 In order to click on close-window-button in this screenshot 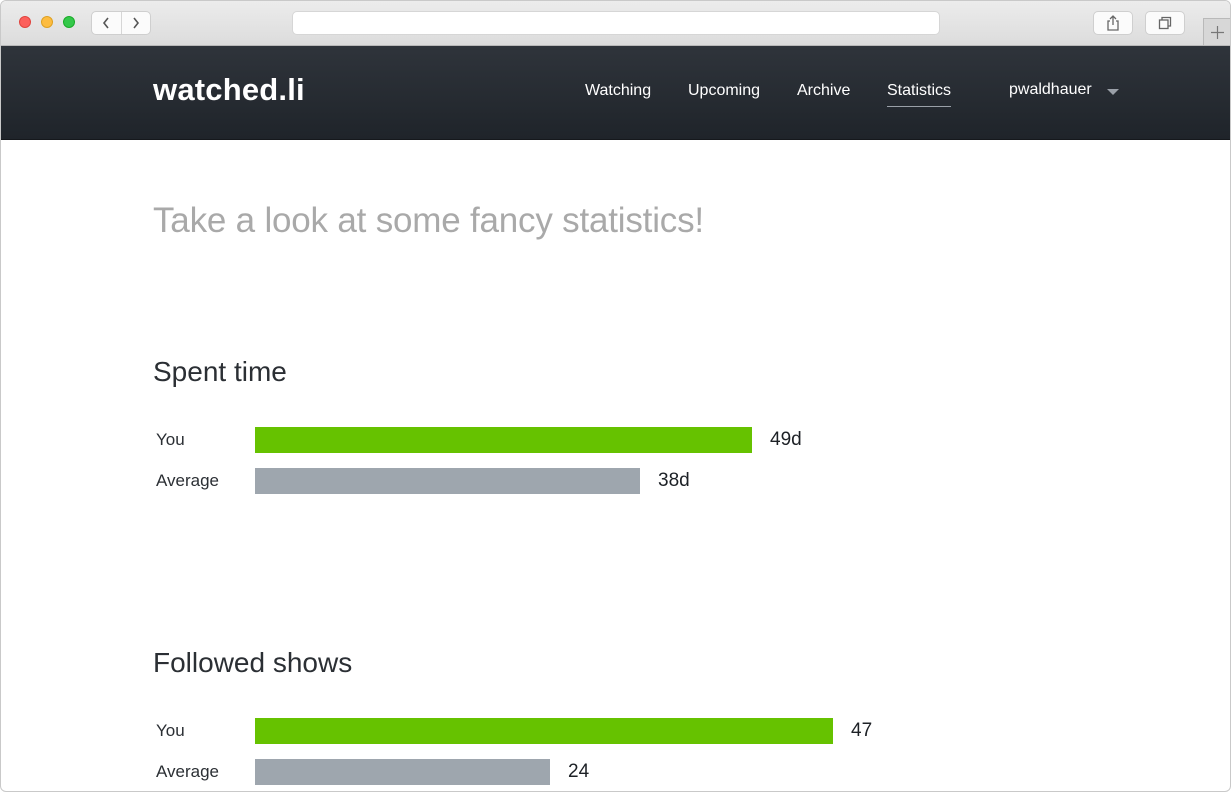, I will do `click(25, 22)`.